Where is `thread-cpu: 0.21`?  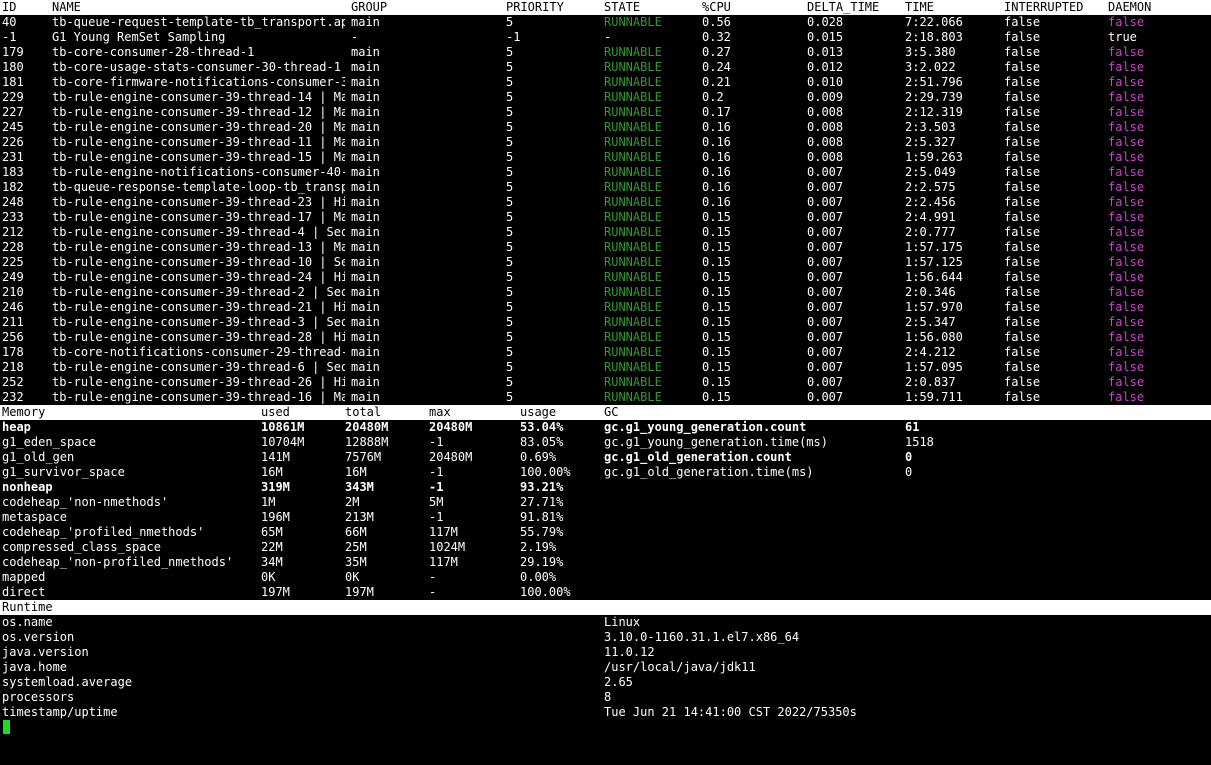
thread-cpu: 0.21 is located at coordinates (716, 82).